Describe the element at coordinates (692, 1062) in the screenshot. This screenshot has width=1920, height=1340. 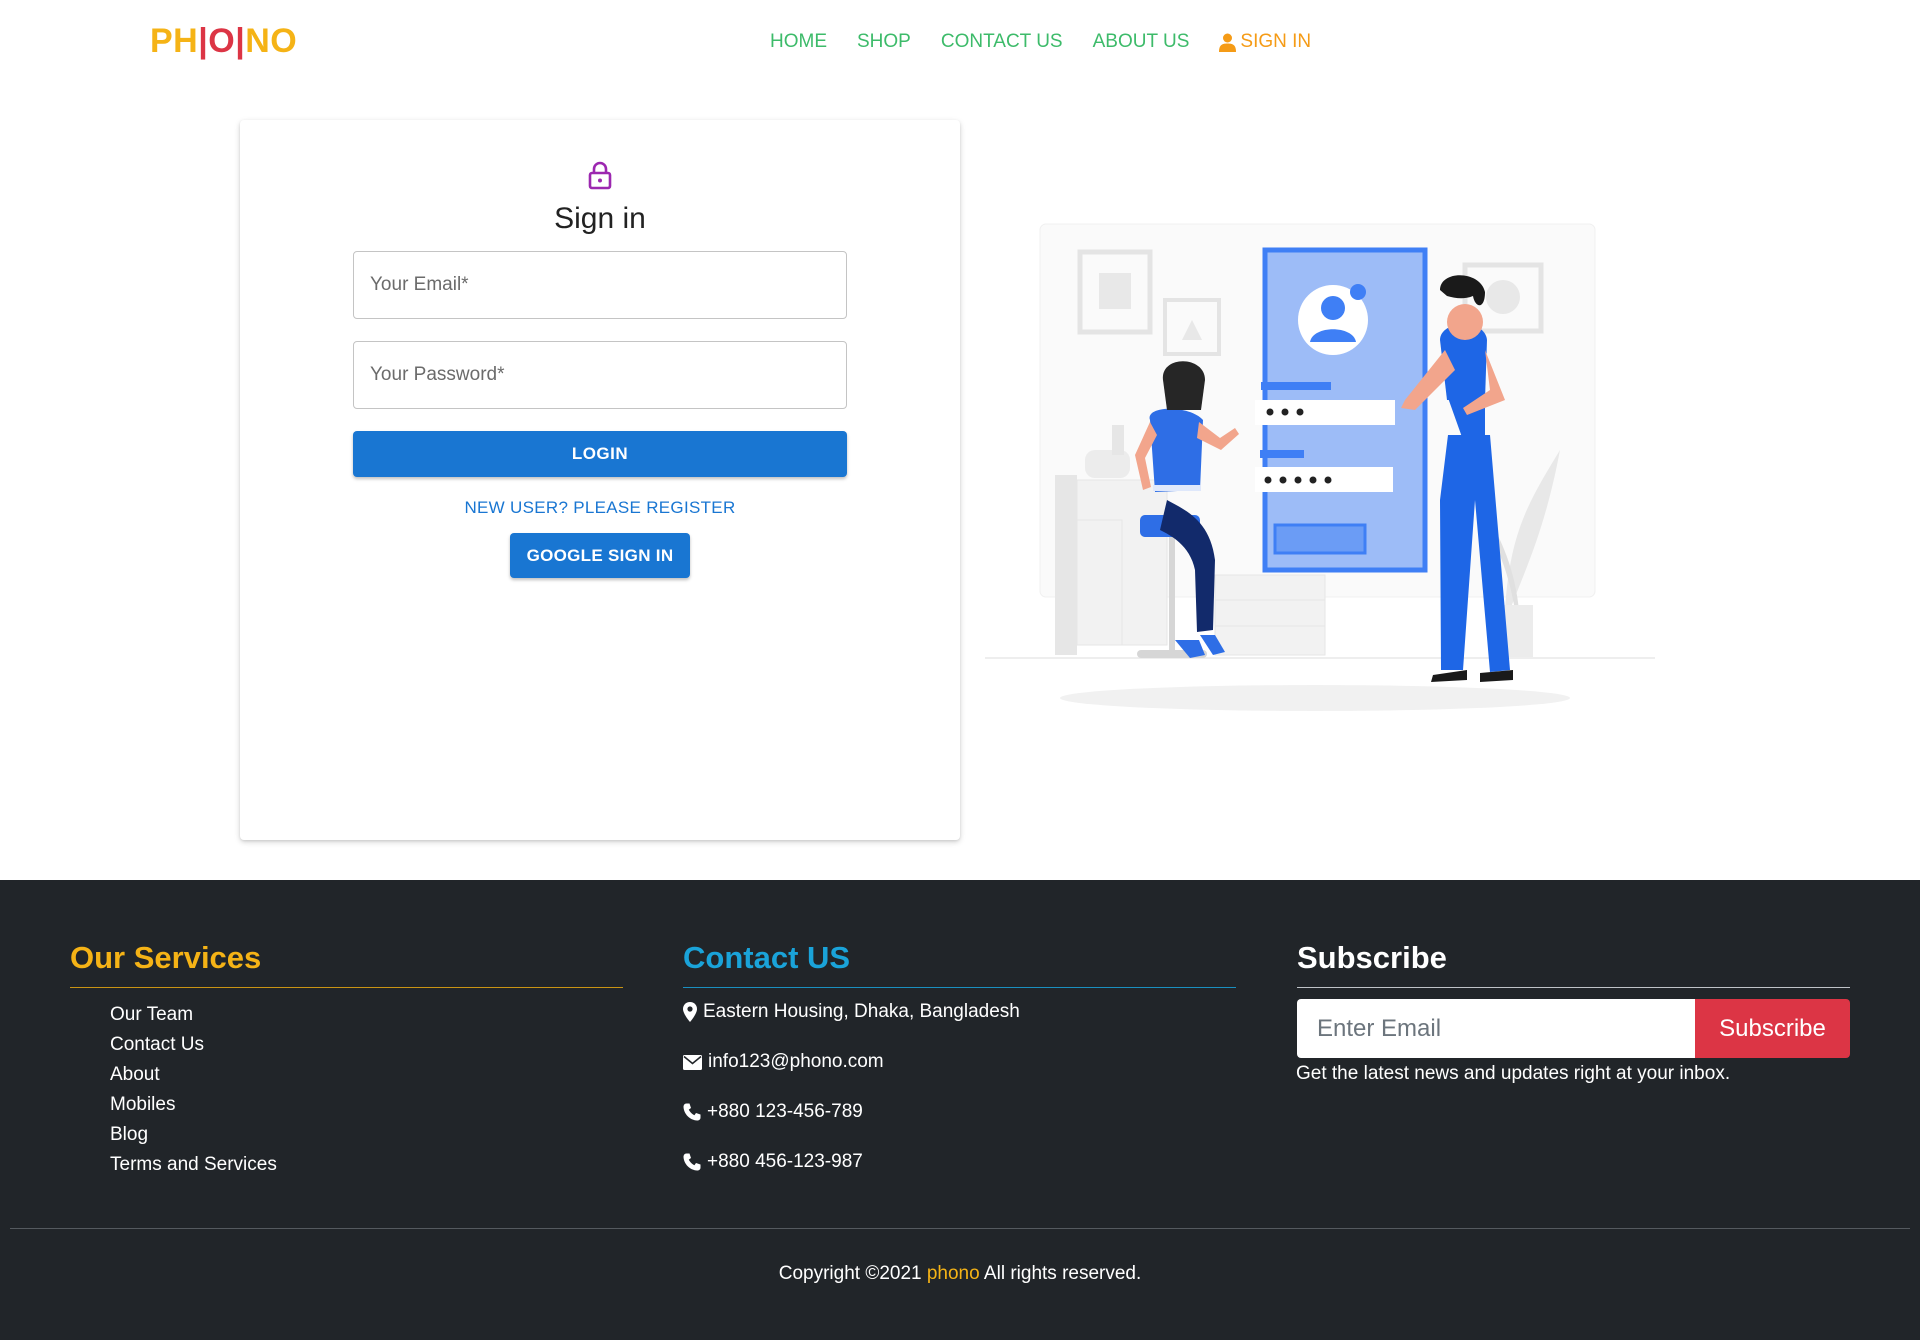
I see `envelope-icon` at that location.